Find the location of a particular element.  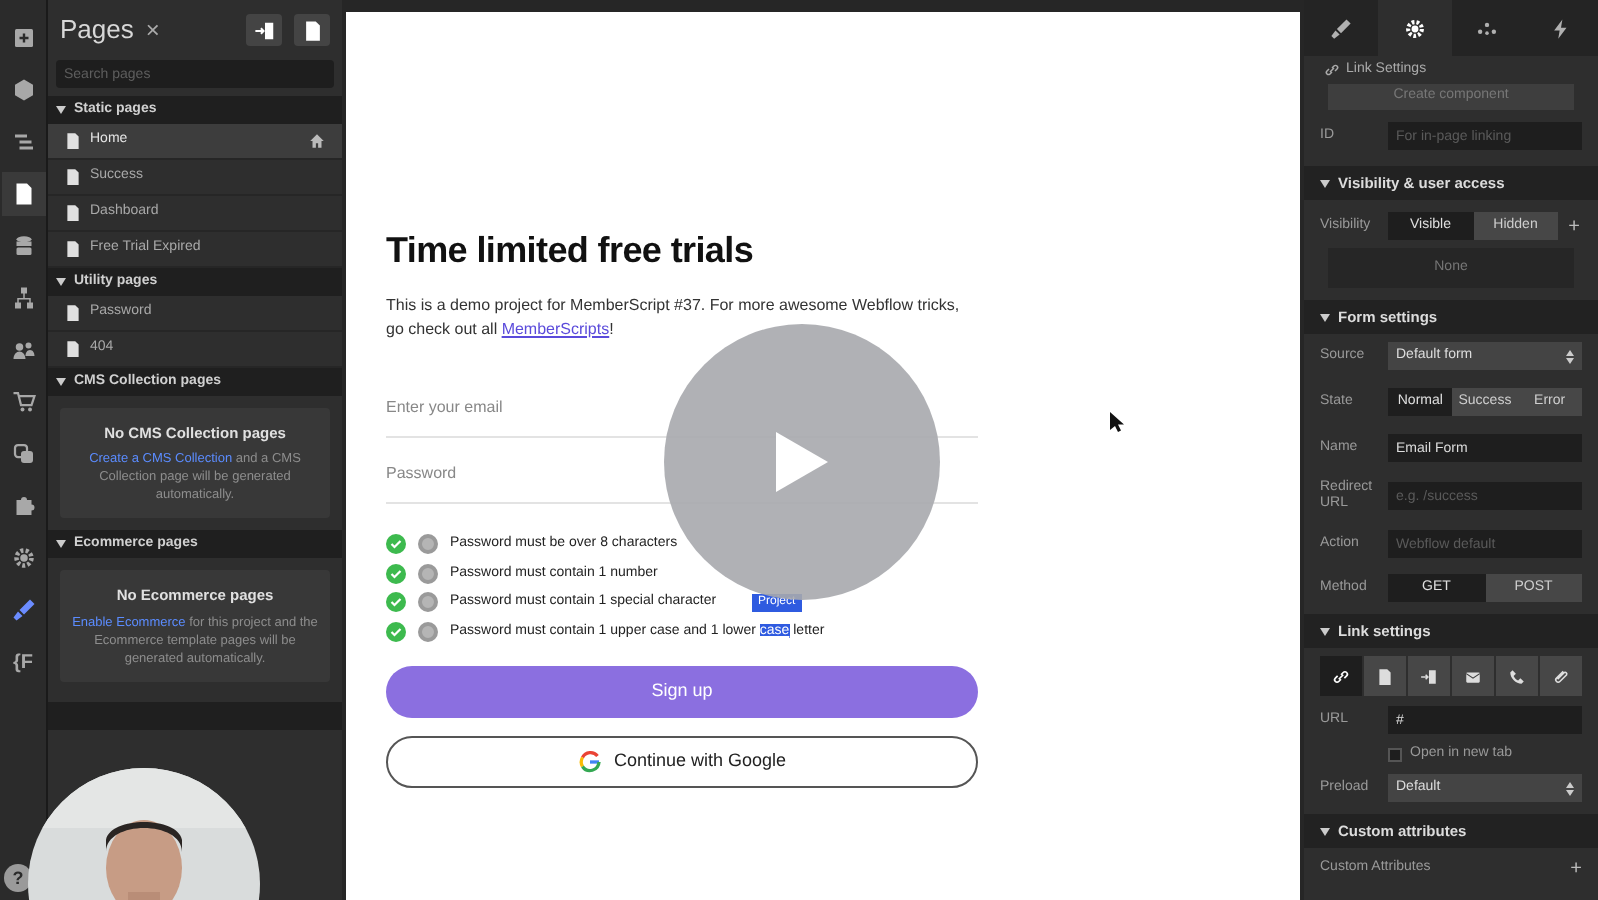

sign-up-button: Sign up is located at coordinates (682, 692).